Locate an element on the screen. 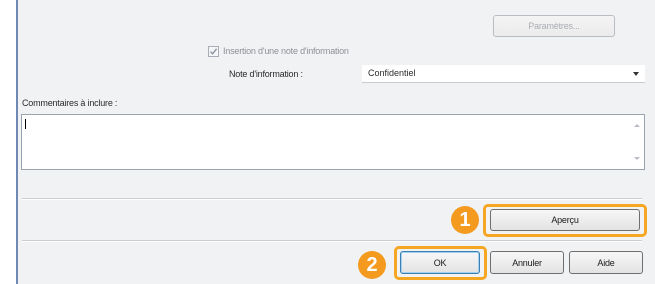 This screenshot has width=655, height=284. annuler-button-label: Annuler is located at coordinates (527, 262).